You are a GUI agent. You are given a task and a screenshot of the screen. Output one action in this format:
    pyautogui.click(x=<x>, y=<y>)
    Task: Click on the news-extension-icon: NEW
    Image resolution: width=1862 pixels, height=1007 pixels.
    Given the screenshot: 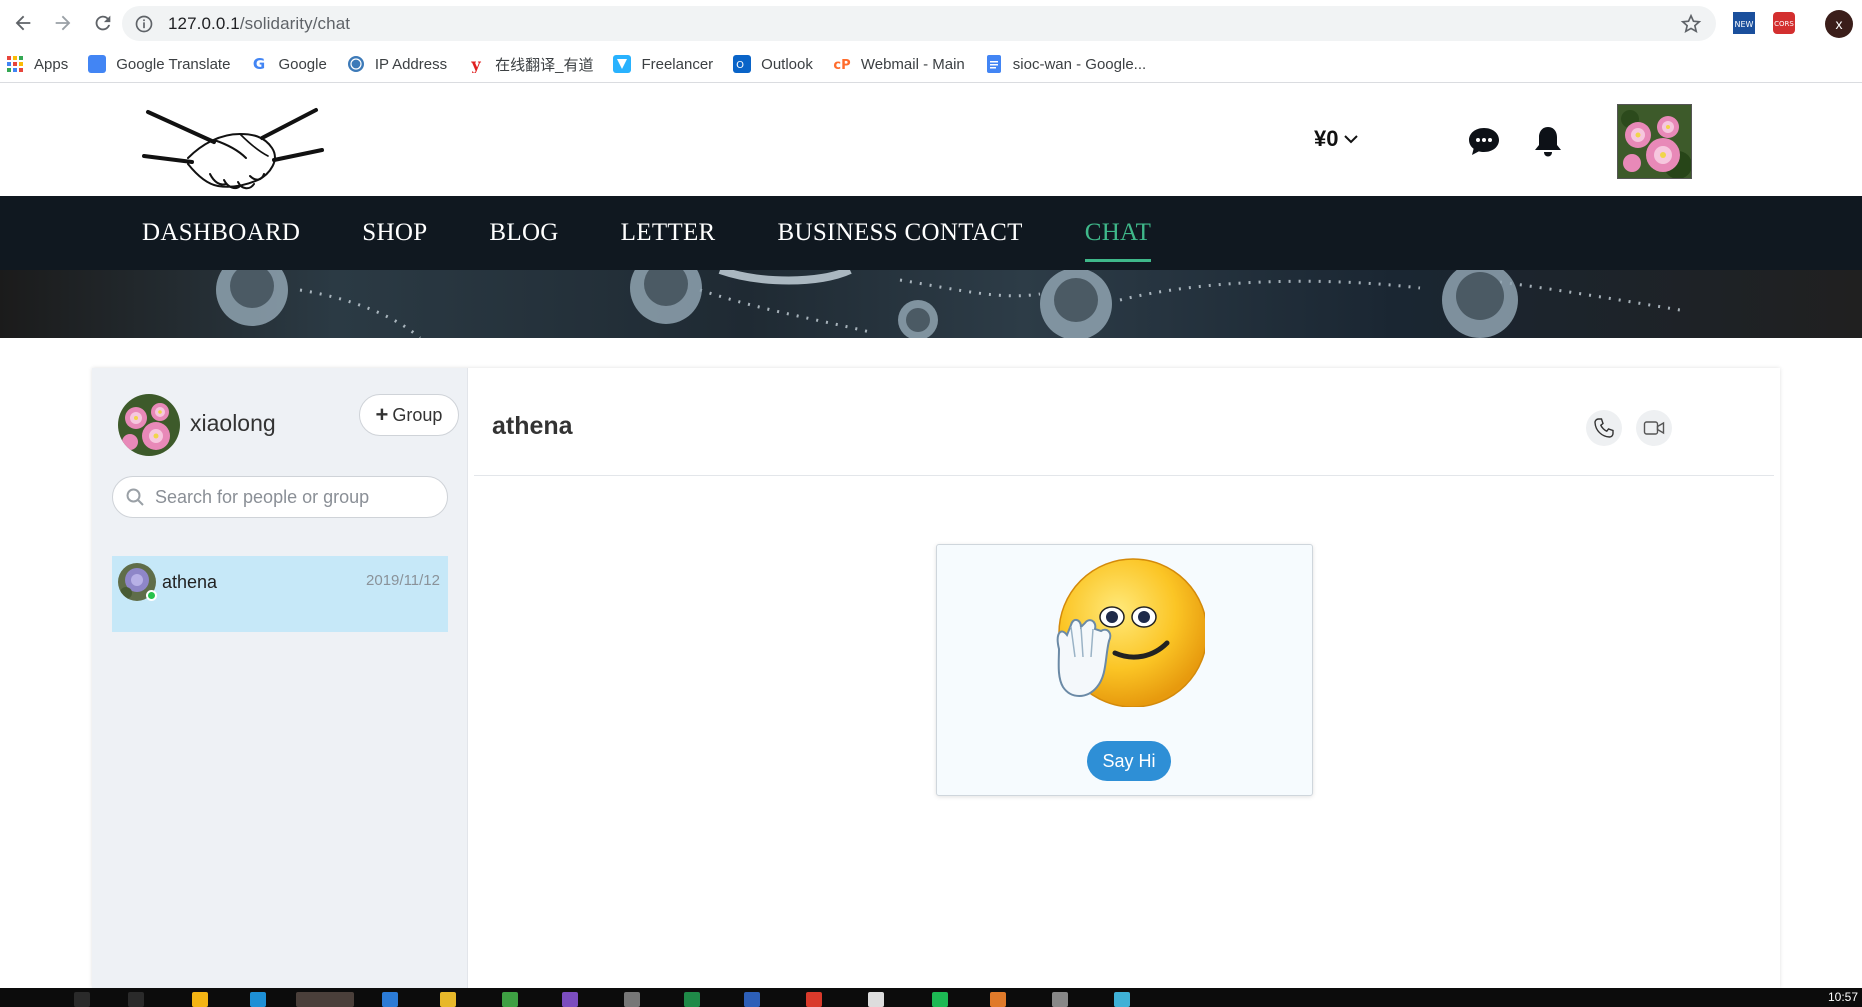 What is the action you would take?
    pyautogui.click(x=1744, y=23)
    